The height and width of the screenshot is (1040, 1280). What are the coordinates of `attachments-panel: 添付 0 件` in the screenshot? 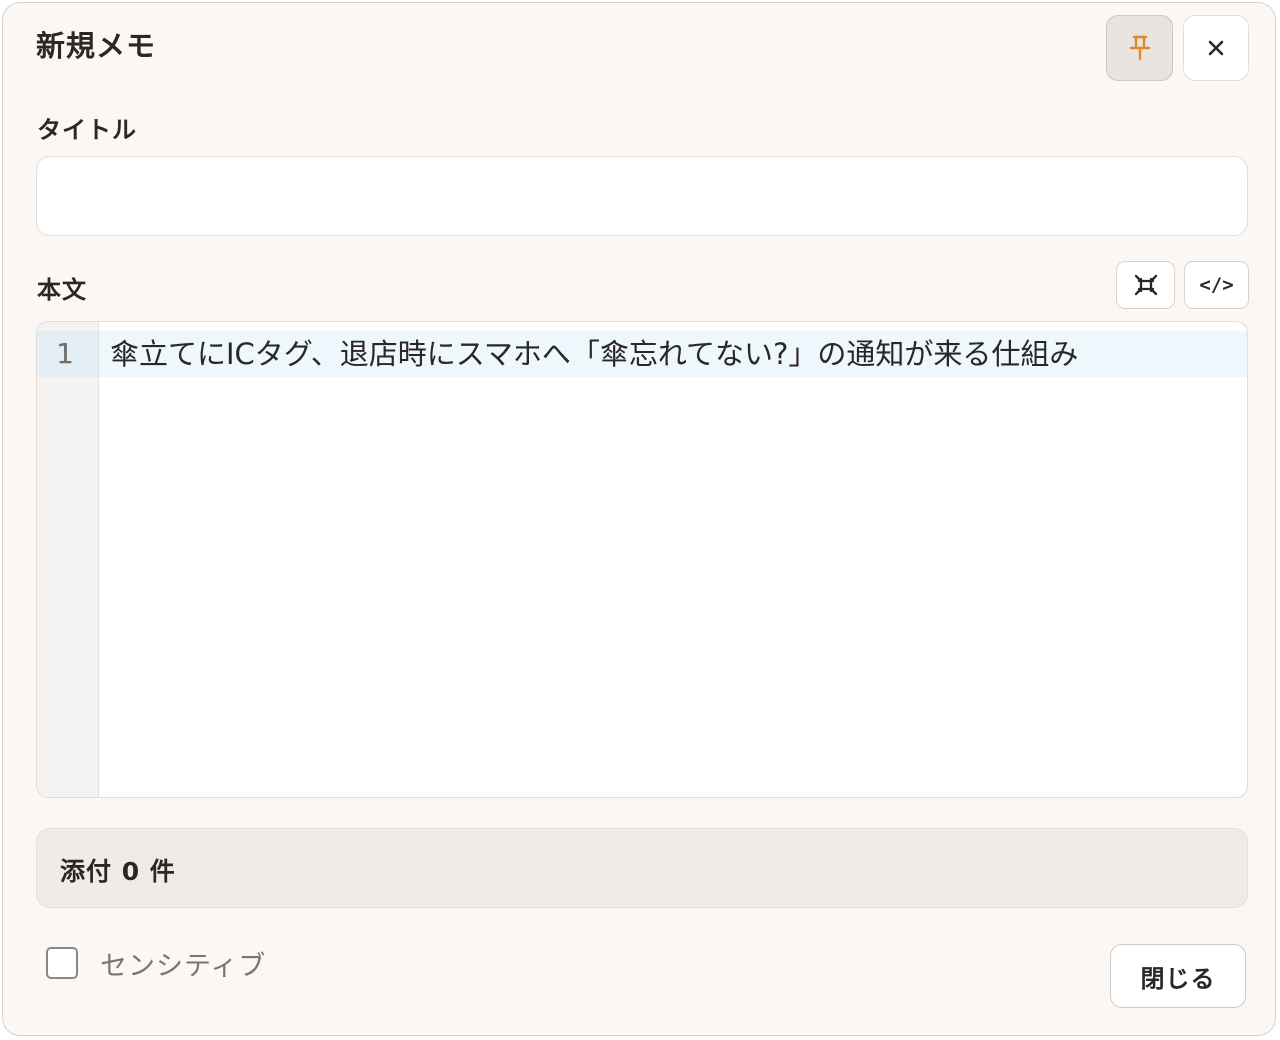 It's located at (642, 868).